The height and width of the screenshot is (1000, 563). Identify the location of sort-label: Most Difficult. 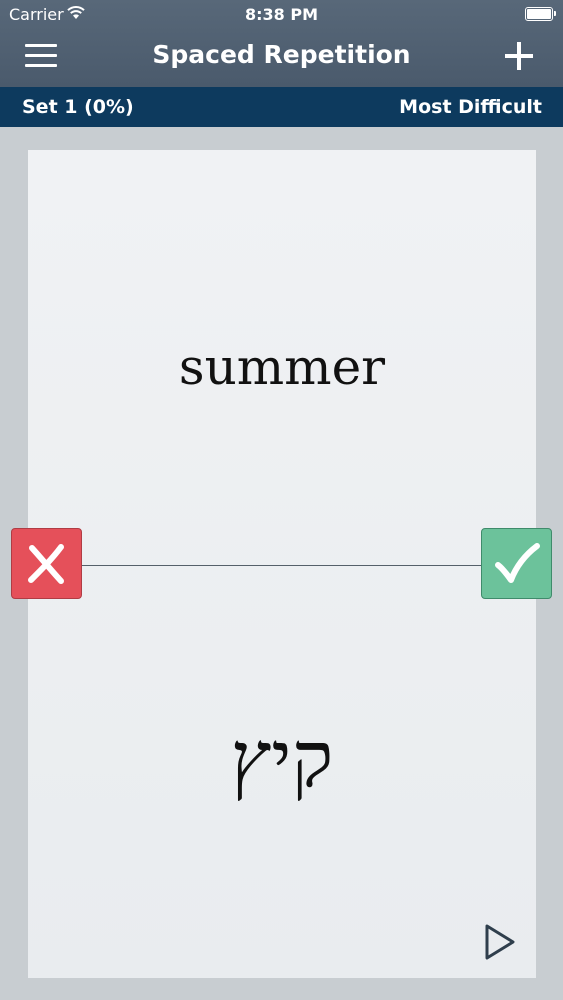
(470, 107).